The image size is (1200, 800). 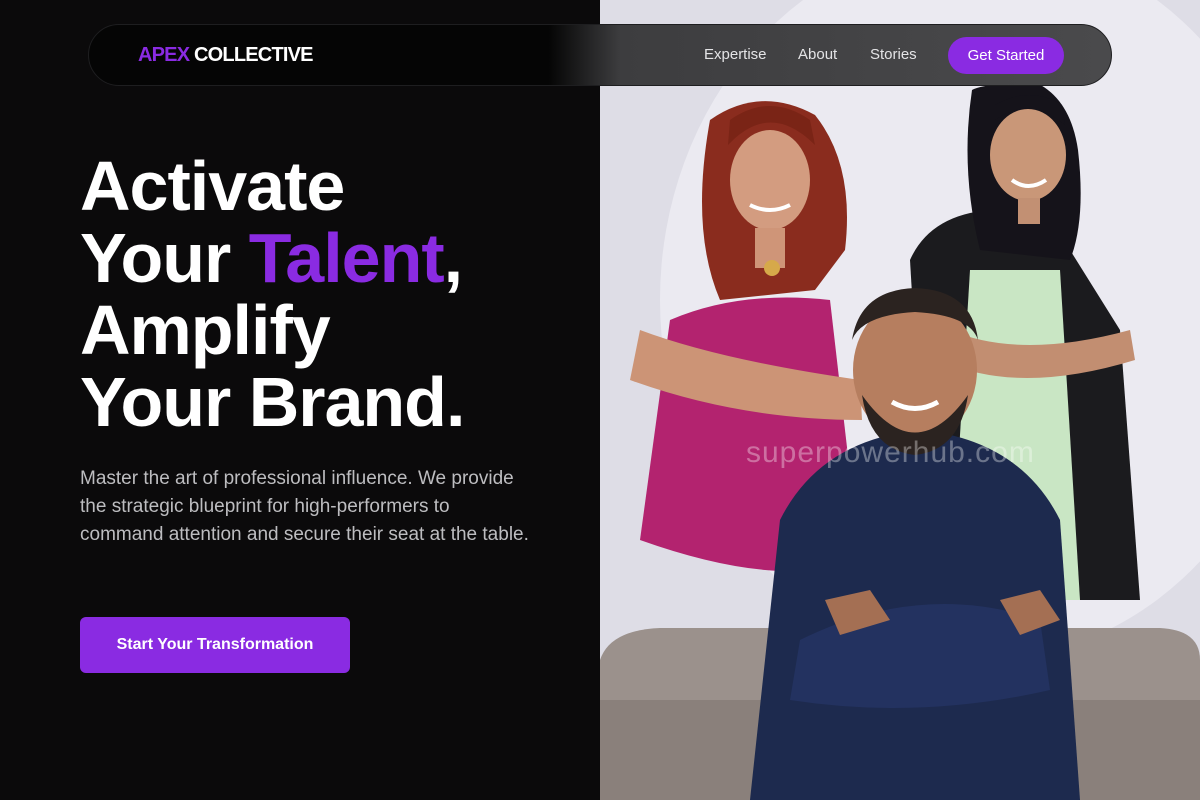 What do you see at coordinates (817, 54) in the screenshot?
I see `nav-link-about: About` at bounding box center [817, 54].